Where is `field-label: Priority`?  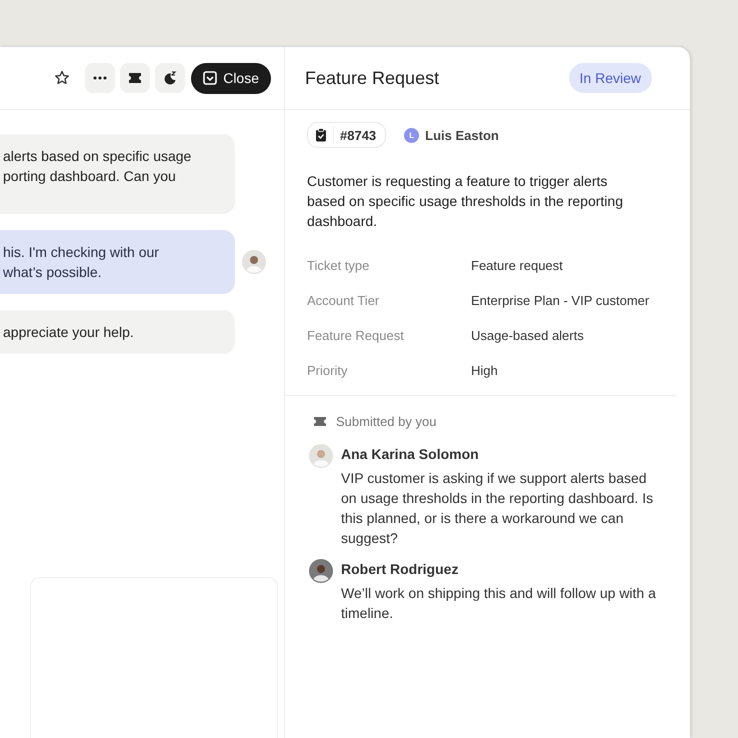
field-label: Priority is located at coordinates (327, 370).